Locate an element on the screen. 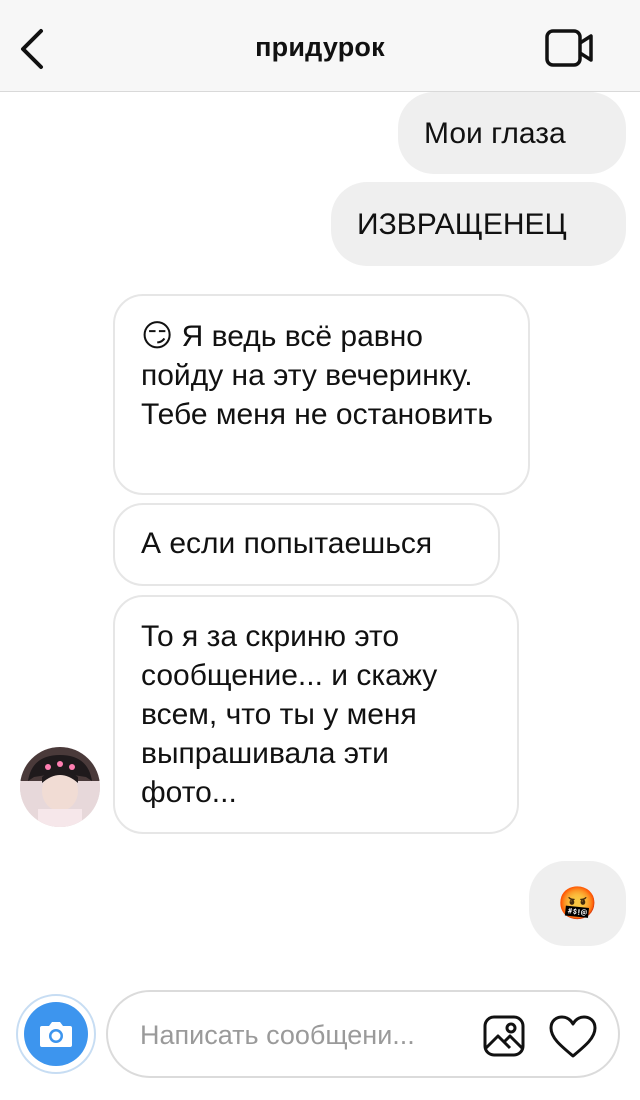 This screenshot has width=640, height=1100. smirk-emoji: 😏 is located at coordinates (157, 335).